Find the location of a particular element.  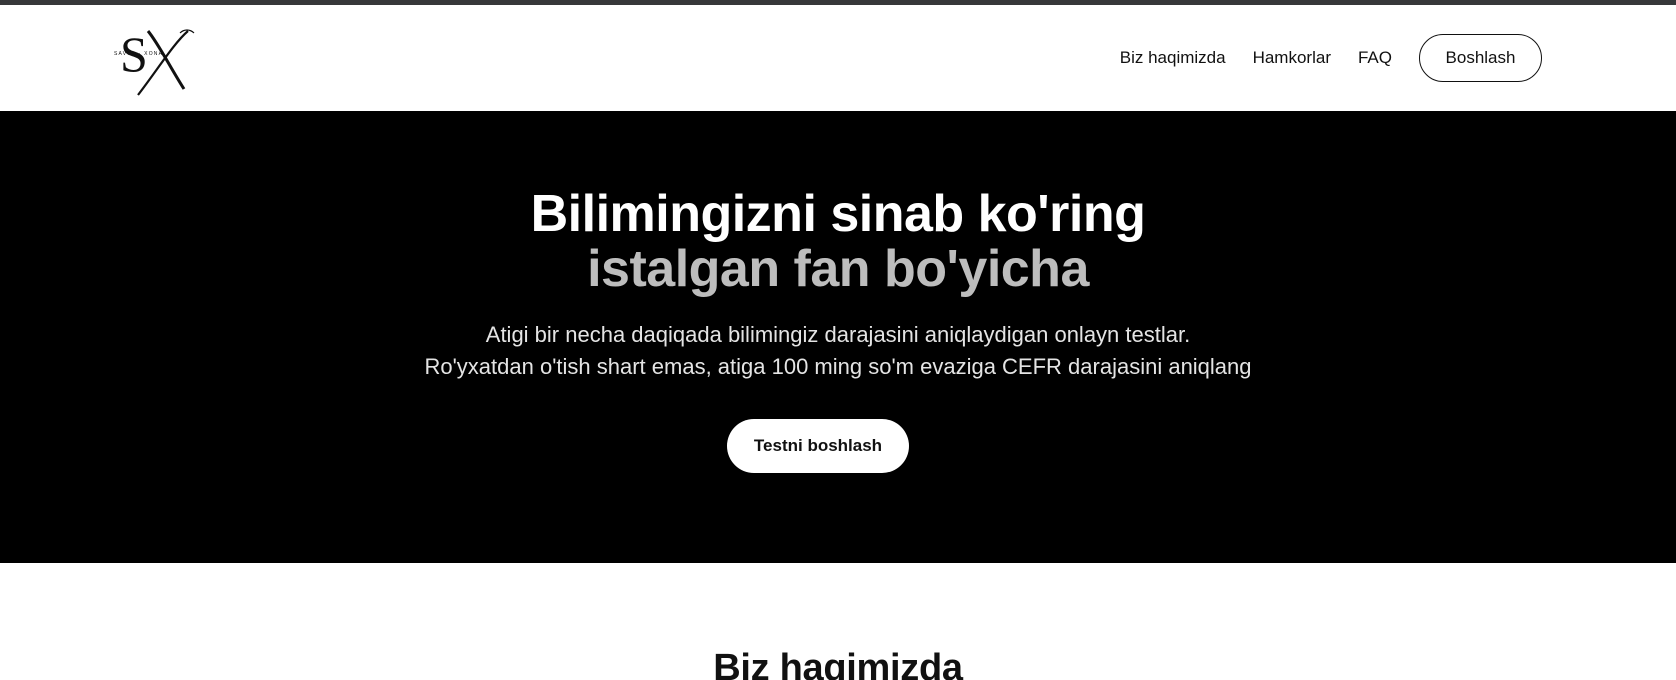

start-test-button: Testni boshlash is located at coordinates (818, 446).